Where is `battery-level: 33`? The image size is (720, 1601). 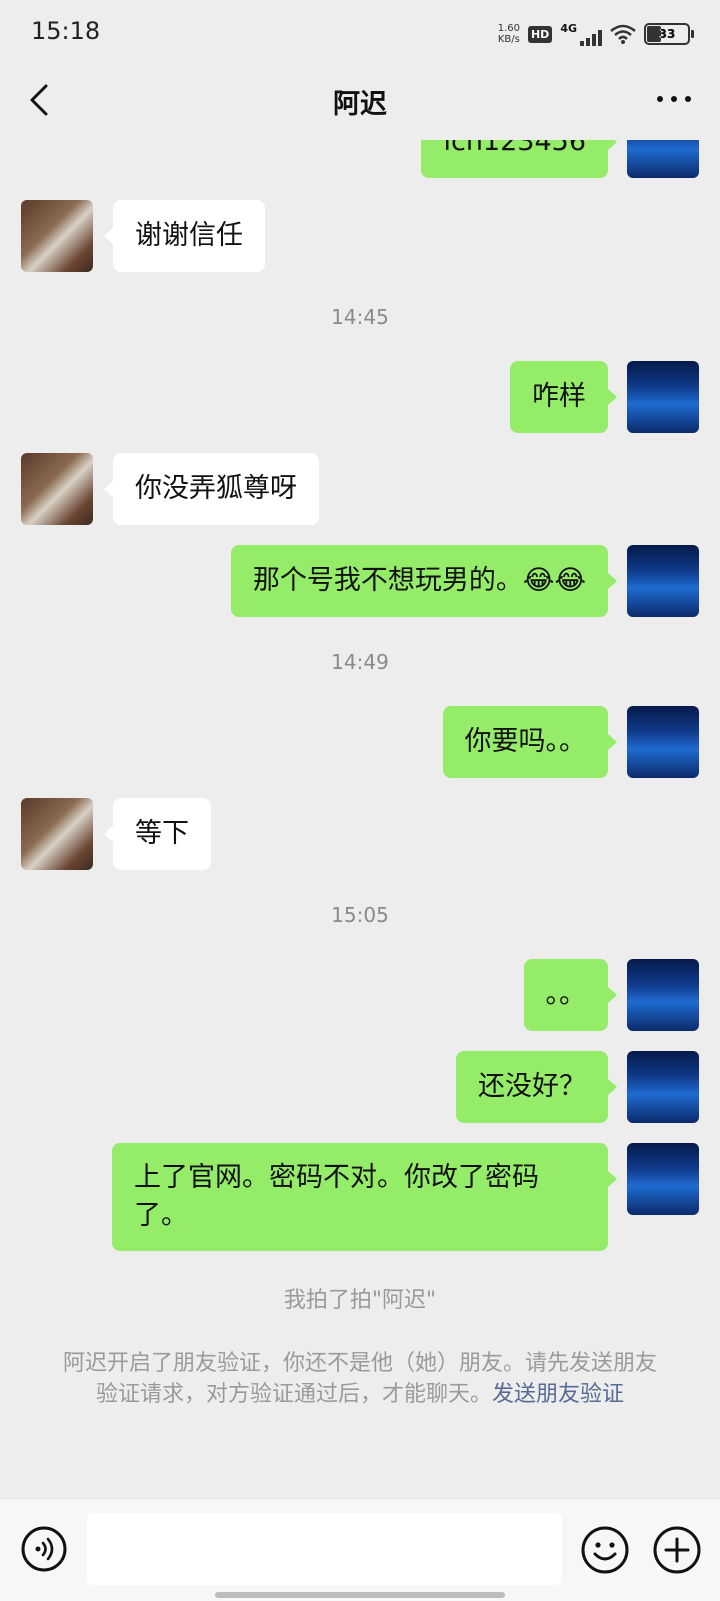 battery-level: 33 is located at coordinates (667, 34).